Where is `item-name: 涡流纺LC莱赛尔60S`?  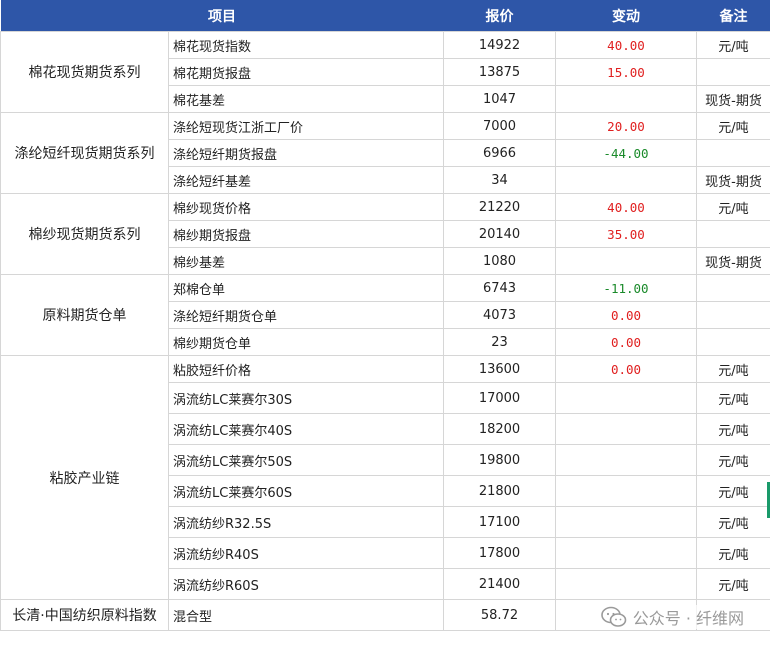 item-name: 涡流纺LC莱赛尔60S is located at coordinates (306, 491).